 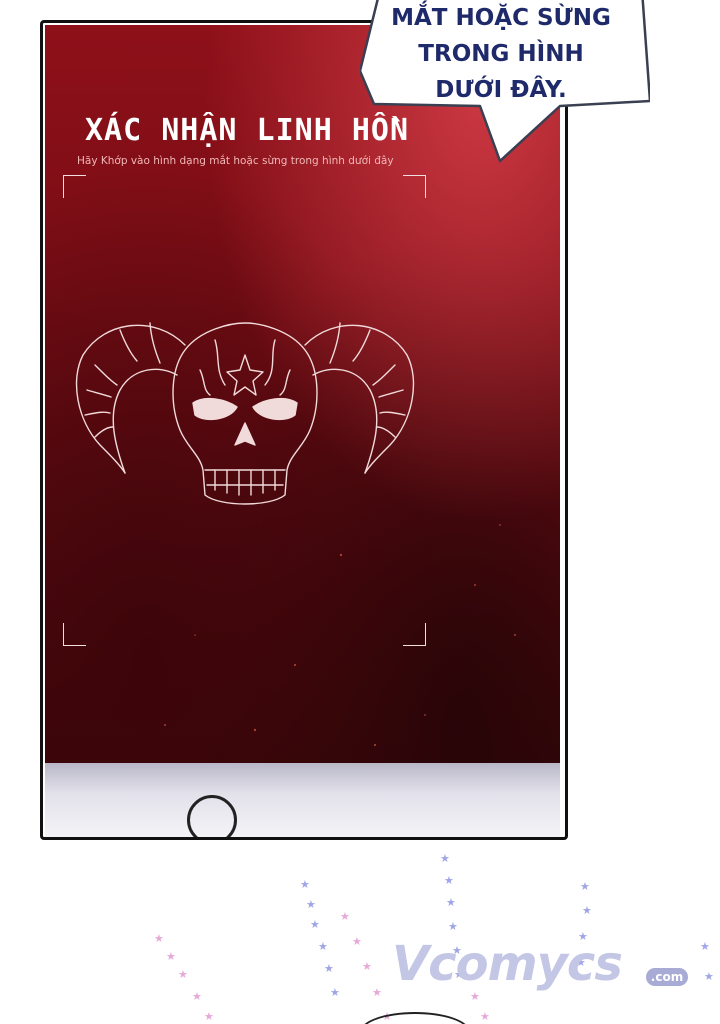 I want to click on speech-line-3: DƯỚI ĐÂY., so click(x=501, y=90).